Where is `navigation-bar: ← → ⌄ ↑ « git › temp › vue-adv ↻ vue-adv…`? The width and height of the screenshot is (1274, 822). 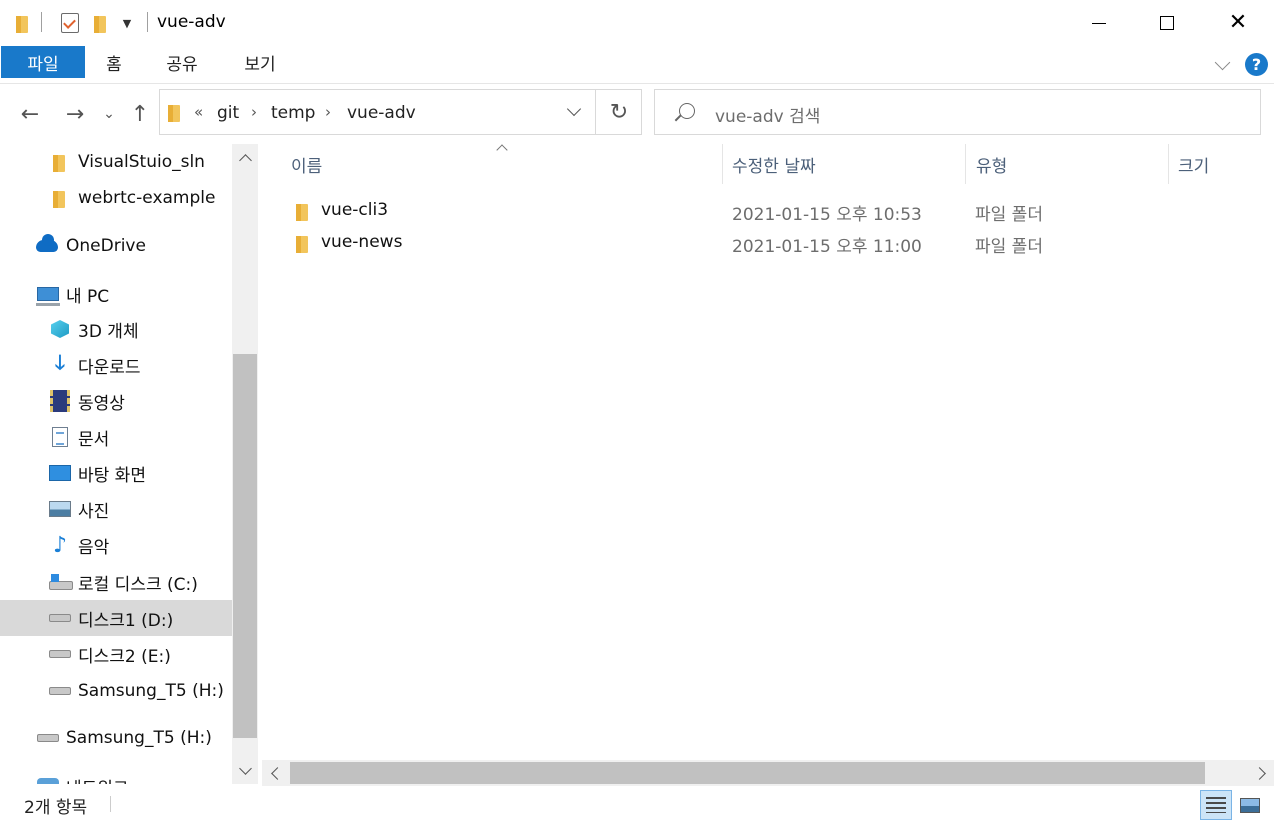 navigation-bar: ← → ⌄ ↑ « git › temp › vue-adv ↻ vue-adv… is located at coordinates (637, 114).